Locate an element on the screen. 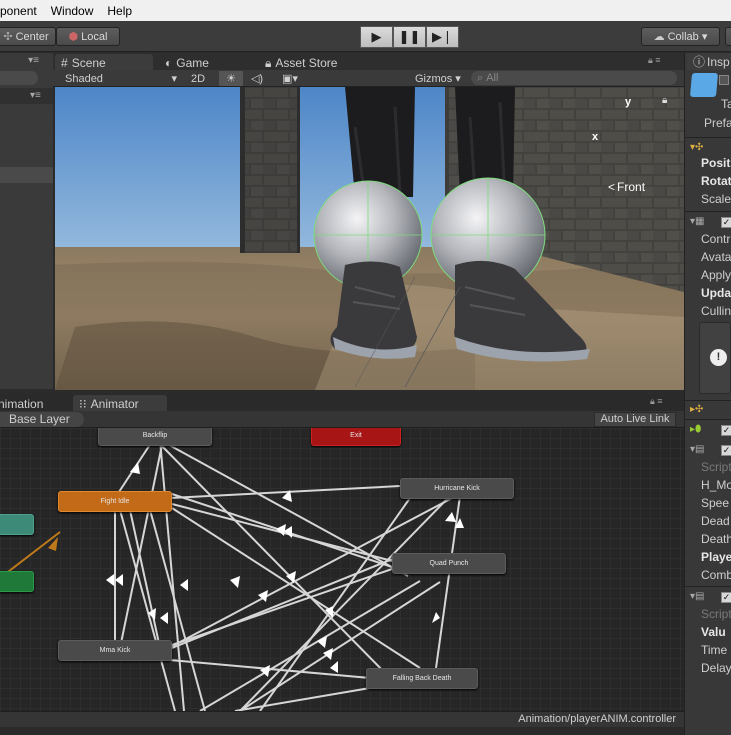 This screenshot has width=731, height=735. animator-status-bar: Animation/playerANIM.controller is located at coordinates (342, 719).